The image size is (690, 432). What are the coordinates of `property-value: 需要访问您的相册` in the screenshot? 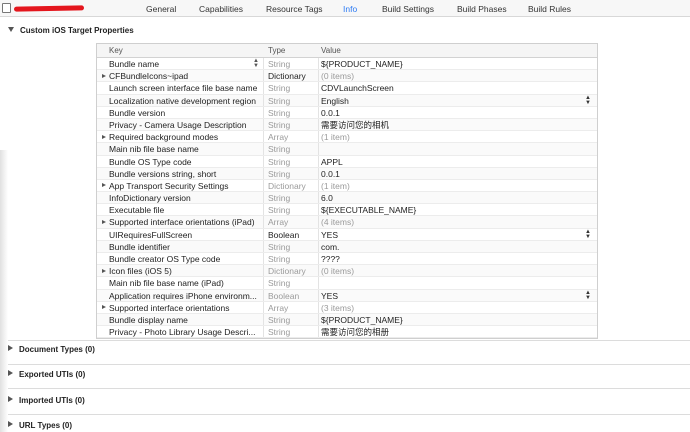 It's located at (451, 332).